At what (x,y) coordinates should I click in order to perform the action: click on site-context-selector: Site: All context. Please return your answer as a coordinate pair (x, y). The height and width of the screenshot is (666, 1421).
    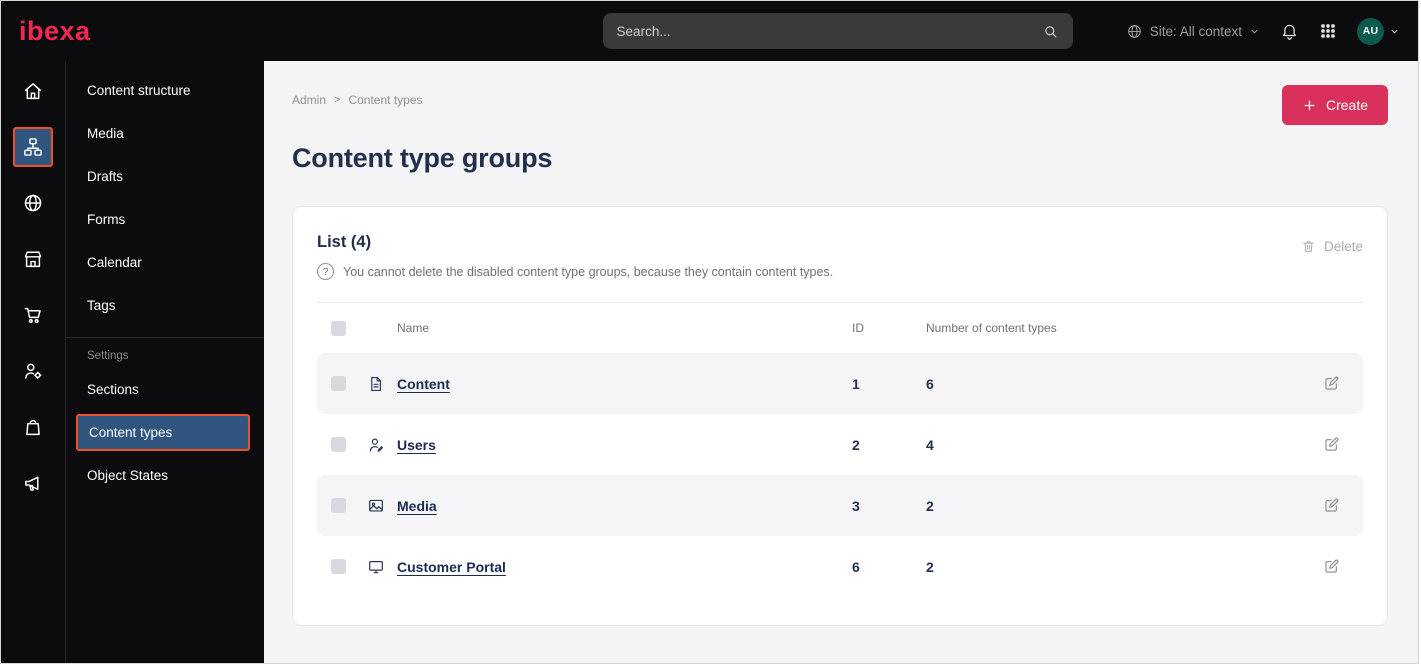
    Looking at the image, I should click on (1193, 31).